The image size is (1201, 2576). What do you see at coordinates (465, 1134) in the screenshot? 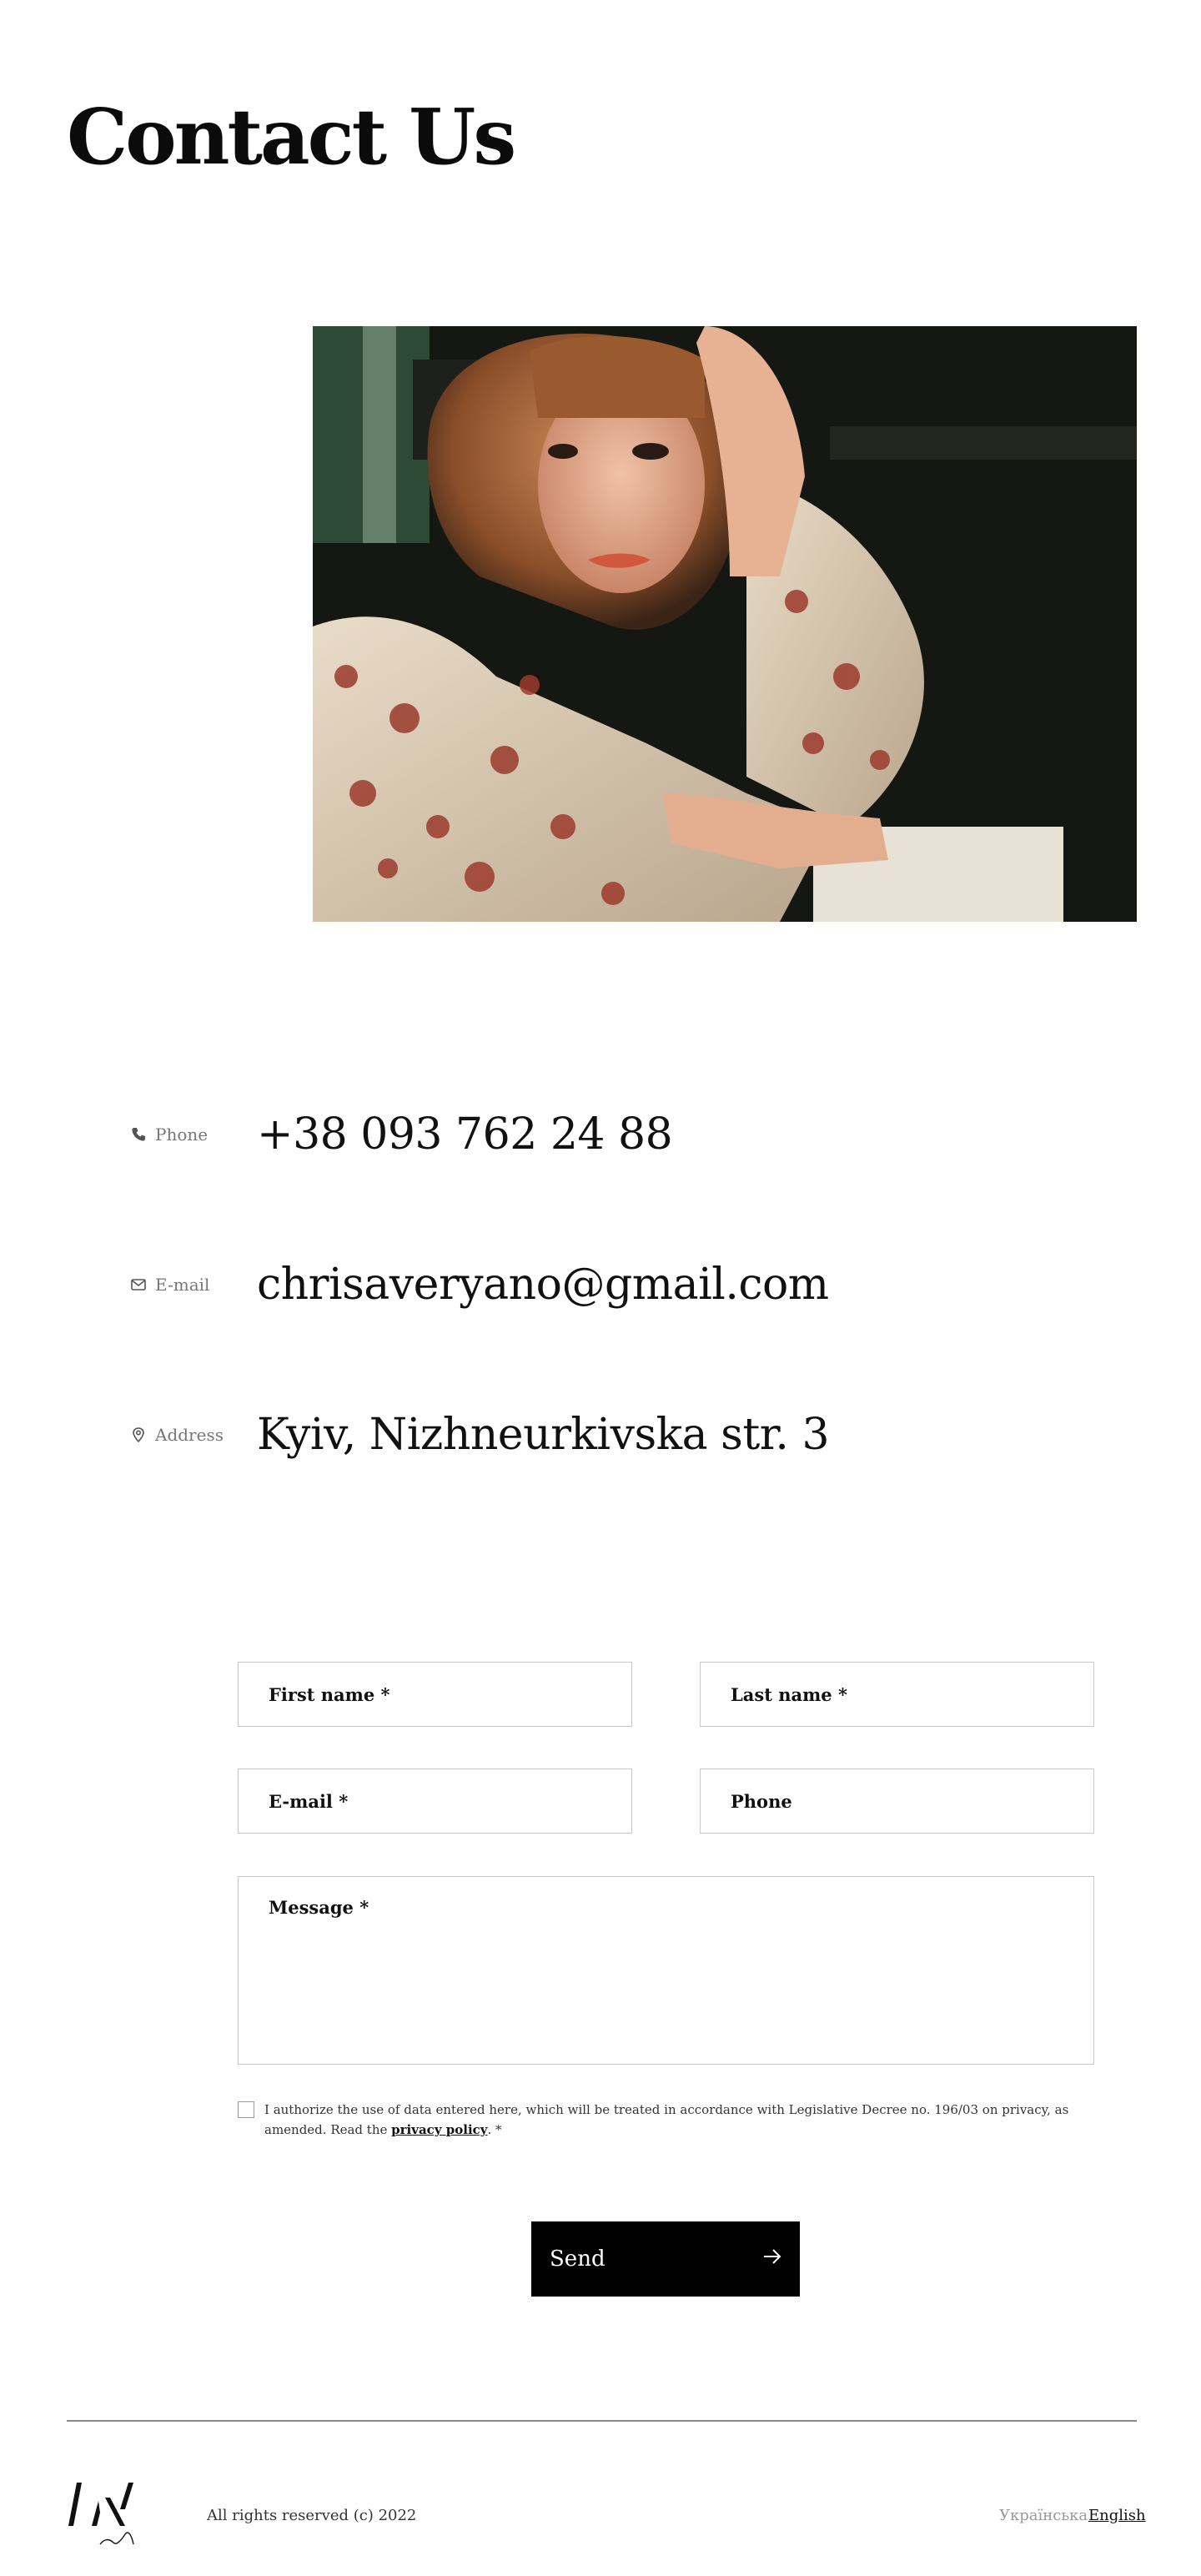
I see `contact-phone-value: +38 093 762 24 88` at bounding box center [465, 1134].